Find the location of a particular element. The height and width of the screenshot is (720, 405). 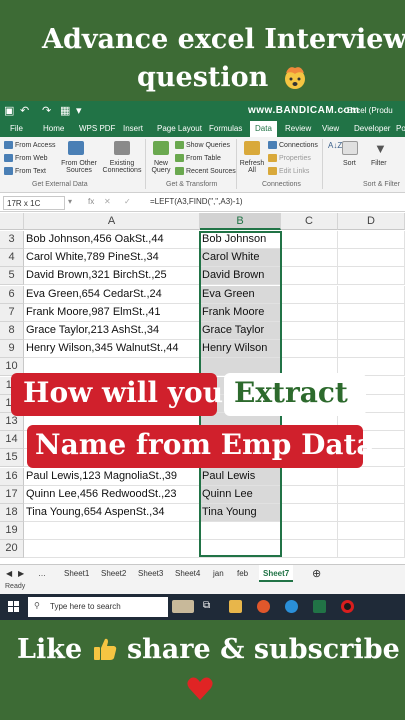

redo-icon: ↷ is located at coordinates (46, 110).